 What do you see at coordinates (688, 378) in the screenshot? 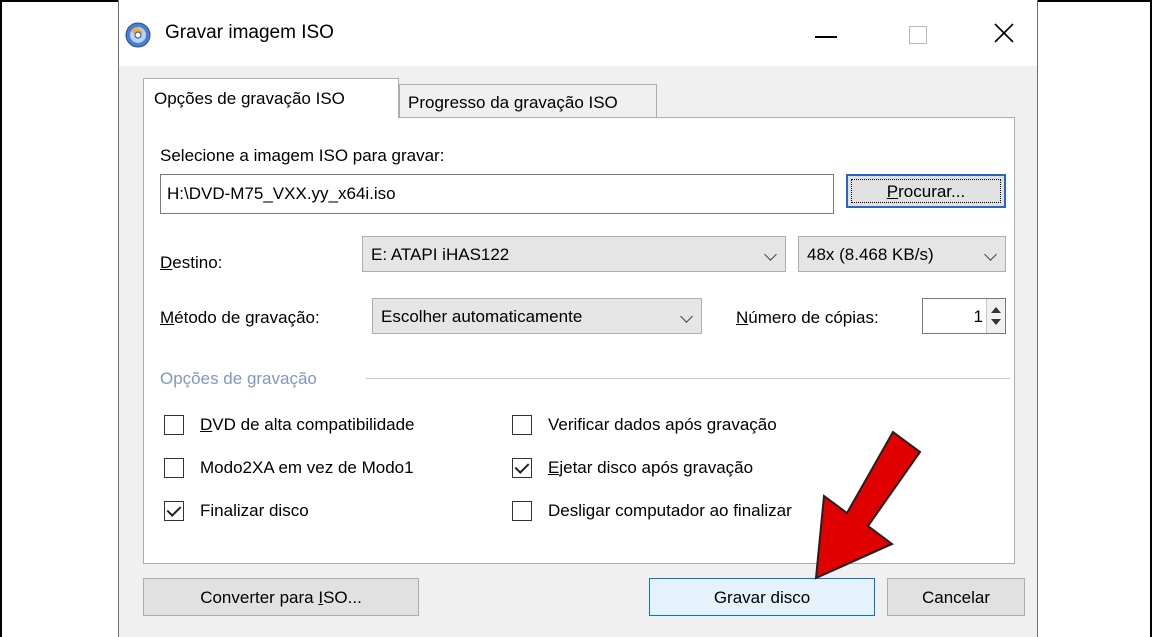
I see `group-divider` at bounding box center [688, 378].